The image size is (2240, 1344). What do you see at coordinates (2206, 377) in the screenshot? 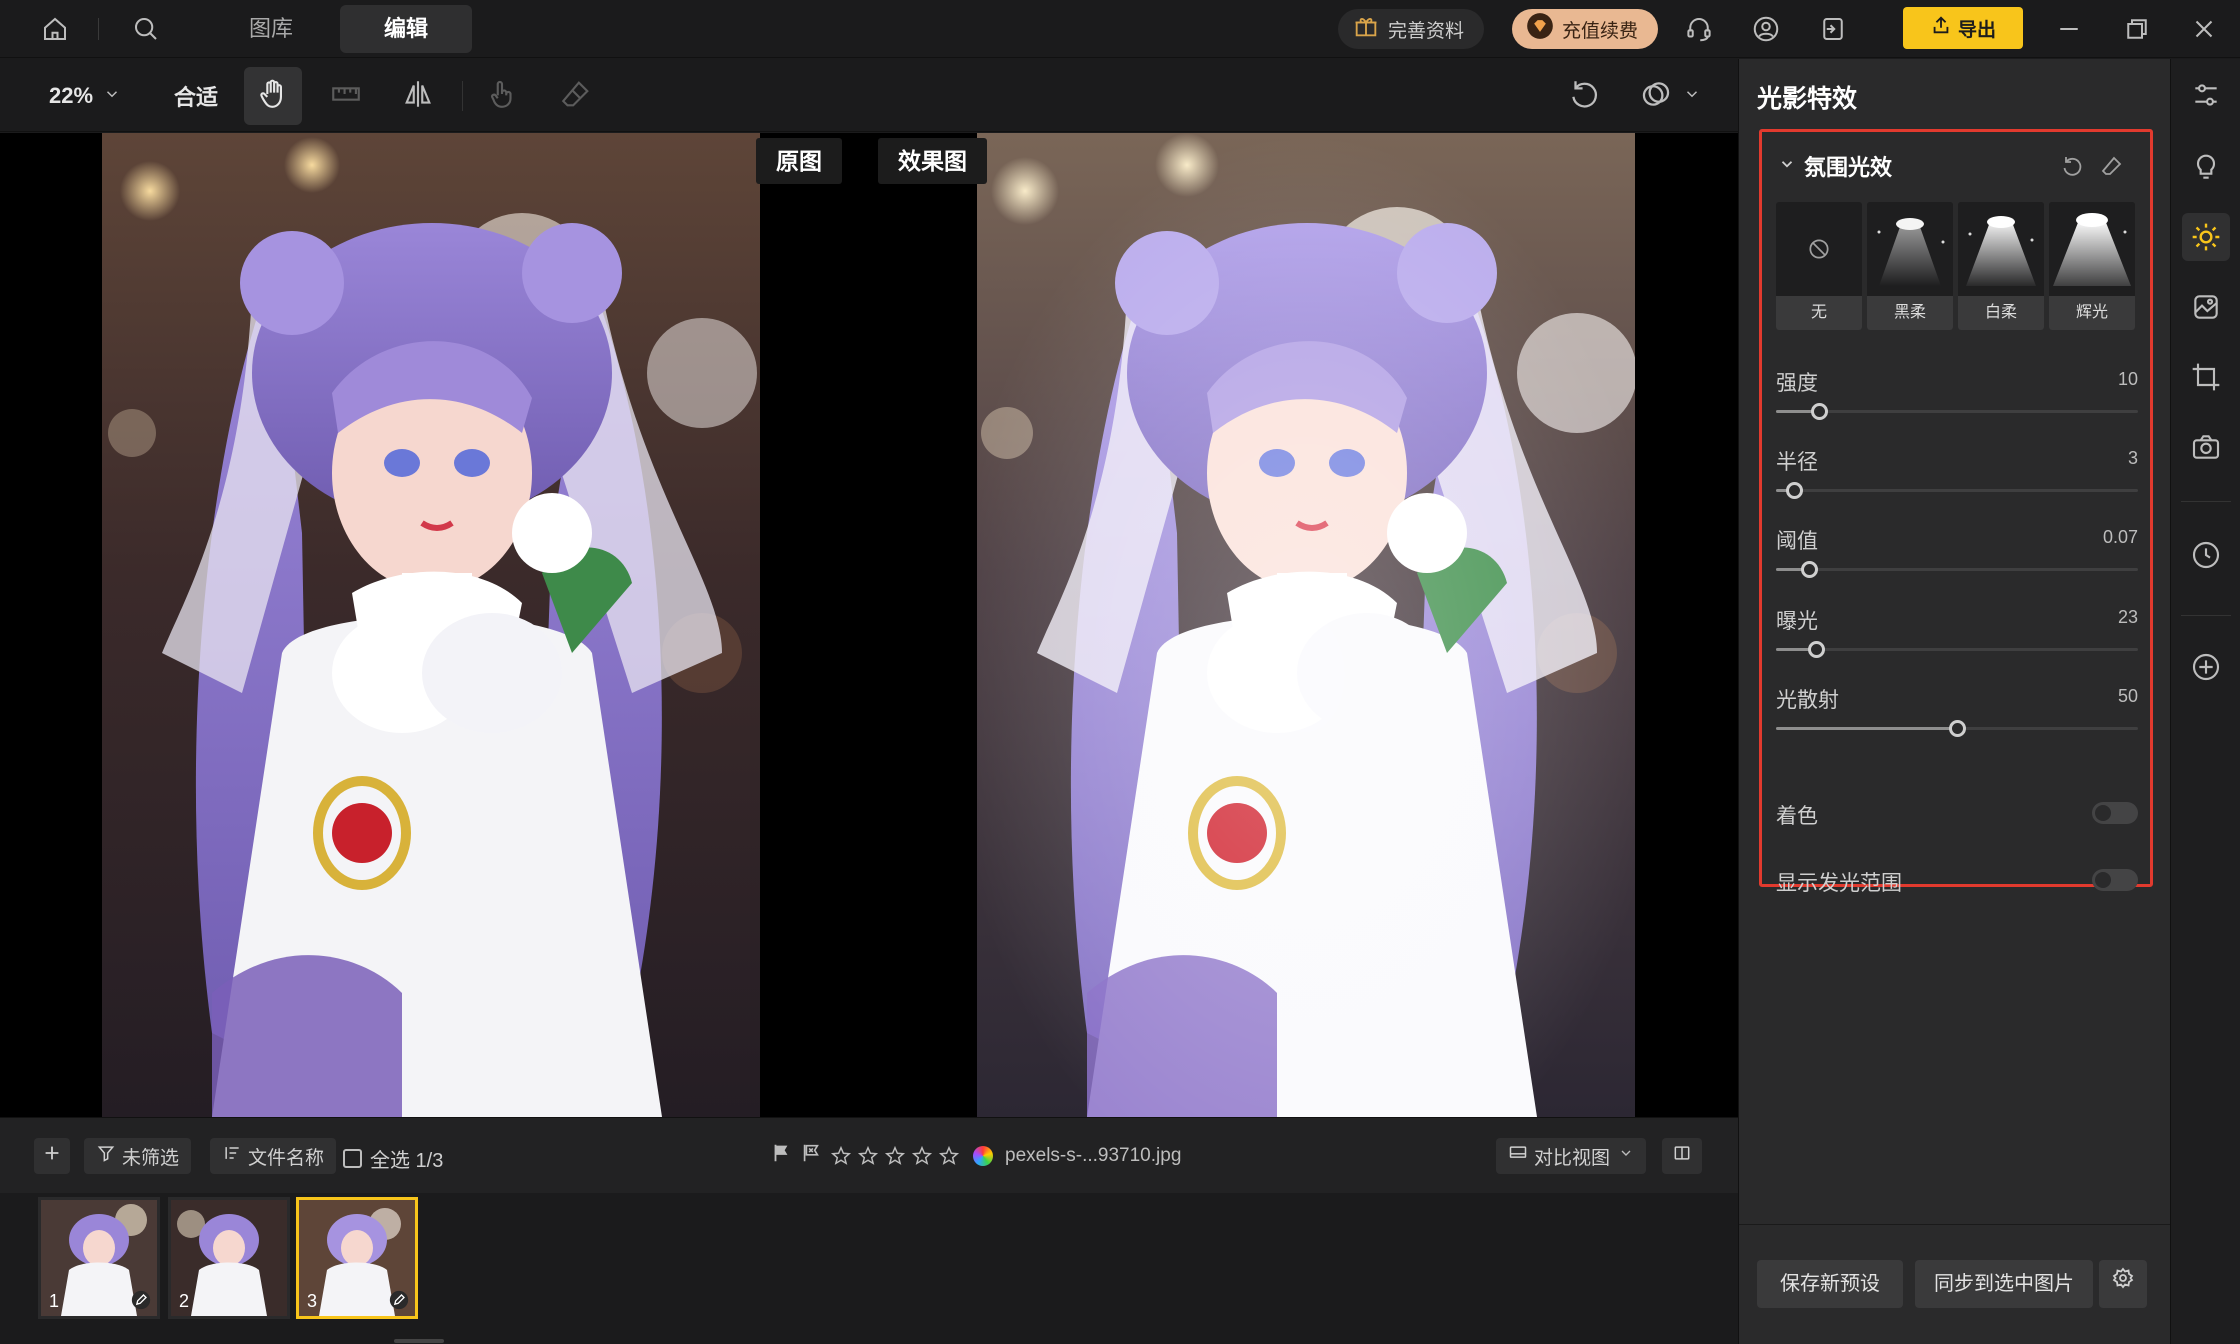
I see `crop-icon` at bounding box center [2206, 377].